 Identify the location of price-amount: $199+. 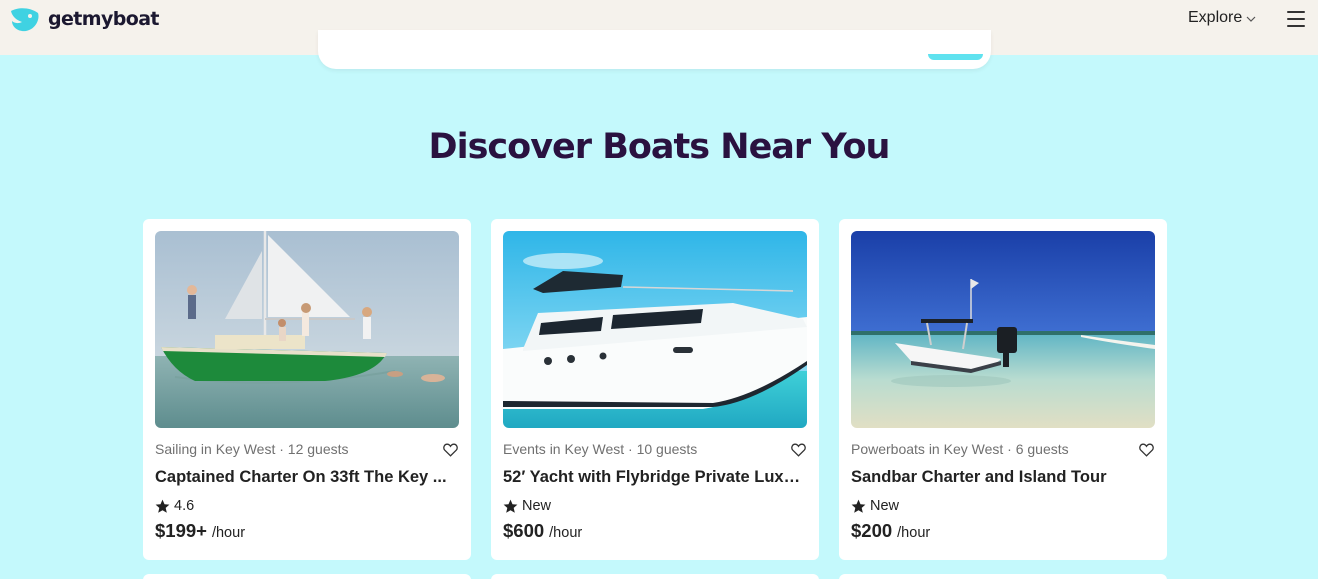
(181, 530).